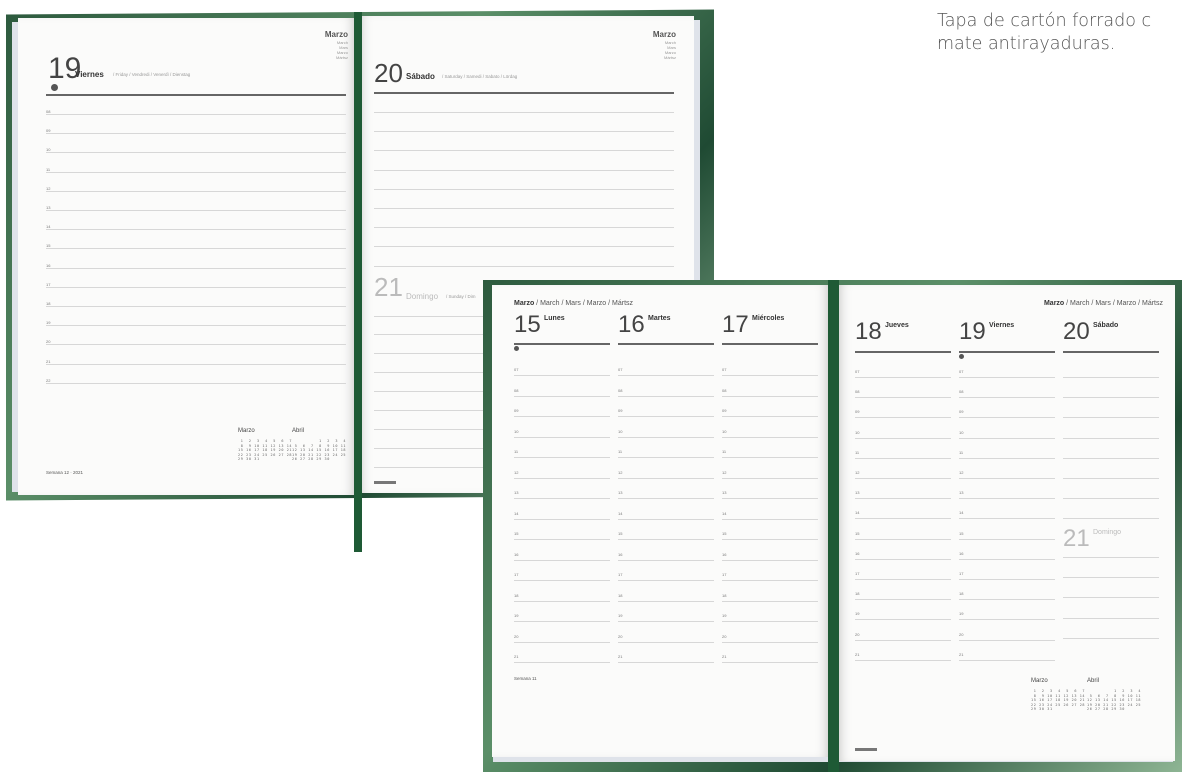  I want to click on caption-line-2: mate antirayaduras., so click(1026, 44).